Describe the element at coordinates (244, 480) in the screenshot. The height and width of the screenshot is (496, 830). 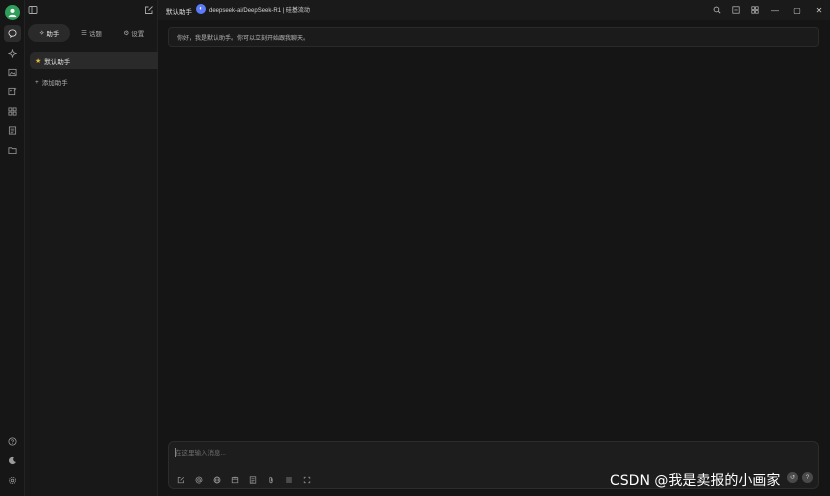
I see `composer-toolbar` at that location.